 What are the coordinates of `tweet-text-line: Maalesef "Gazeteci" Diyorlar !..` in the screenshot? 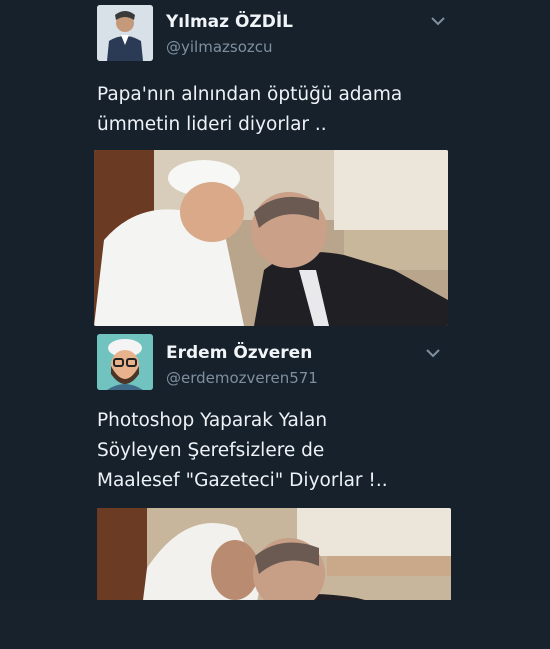 It's located at (242, 480).